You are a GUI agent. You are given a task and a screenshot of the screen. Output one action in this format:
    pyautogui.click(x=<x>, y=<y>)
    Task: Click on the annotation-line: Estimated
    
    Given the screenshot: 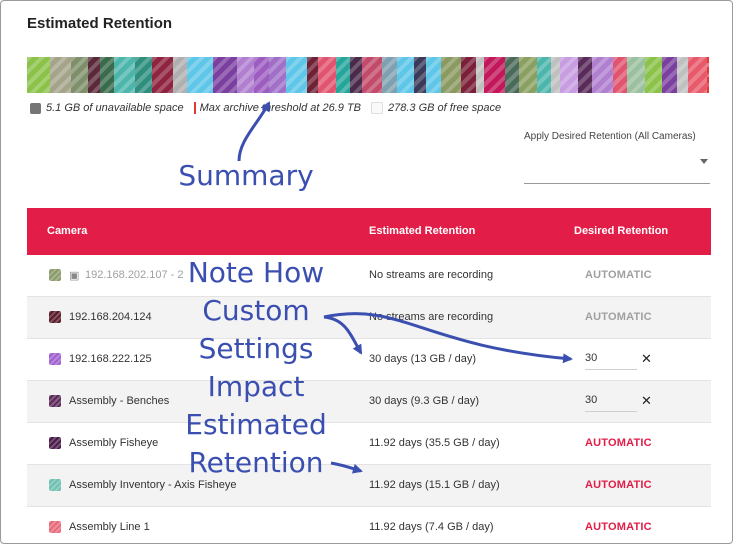 What is the action you would take?
    pyautogui.click(x=256, y=424)
    